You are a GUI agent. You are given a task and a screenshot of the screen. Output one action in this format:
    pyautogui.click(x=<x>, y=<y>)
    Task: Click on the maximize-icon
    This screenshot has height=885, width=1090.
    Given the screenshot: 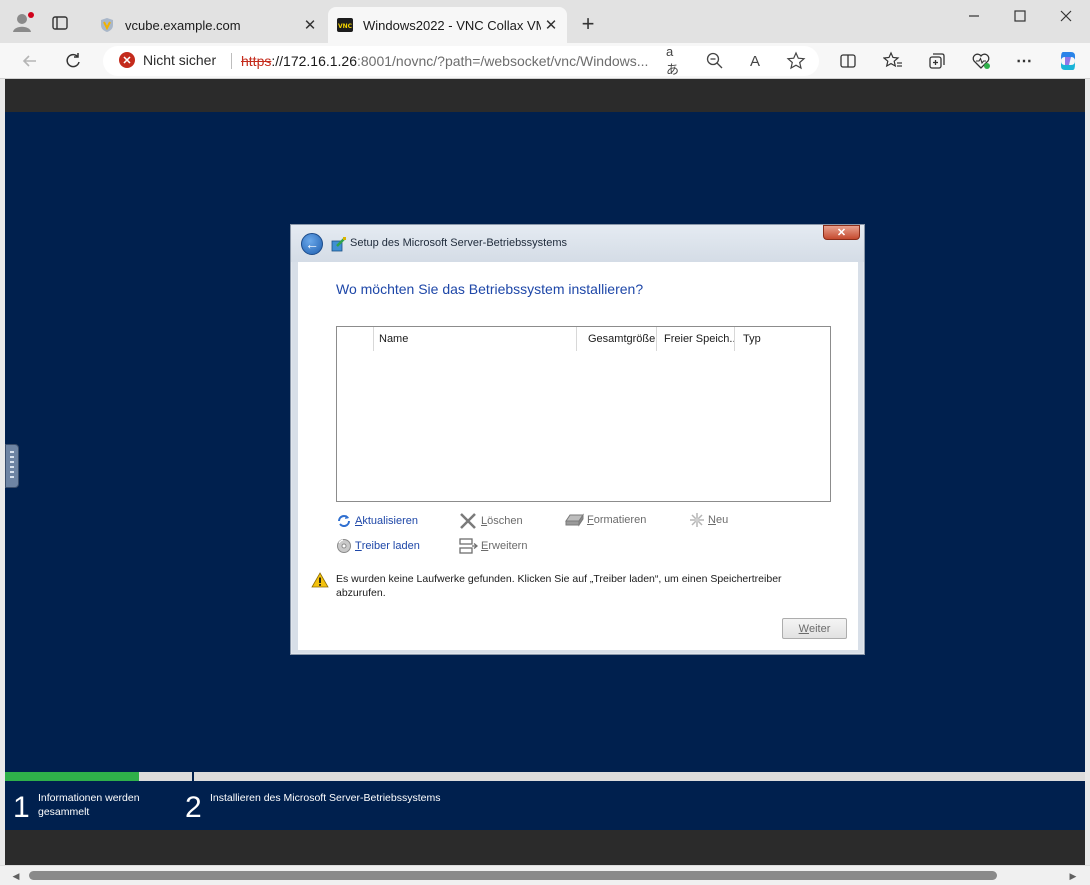 What is the action you would take?
    pyautogui.click(x=1020, y=16)
    